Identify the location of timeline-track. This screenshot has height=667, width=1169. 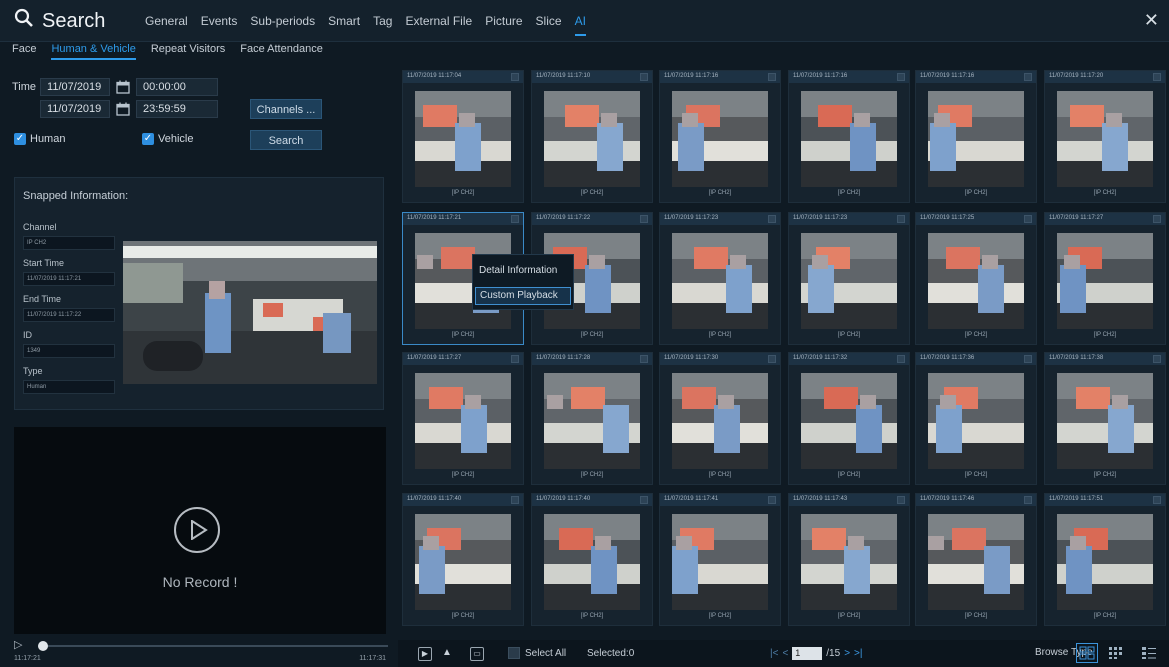
(213, 646).